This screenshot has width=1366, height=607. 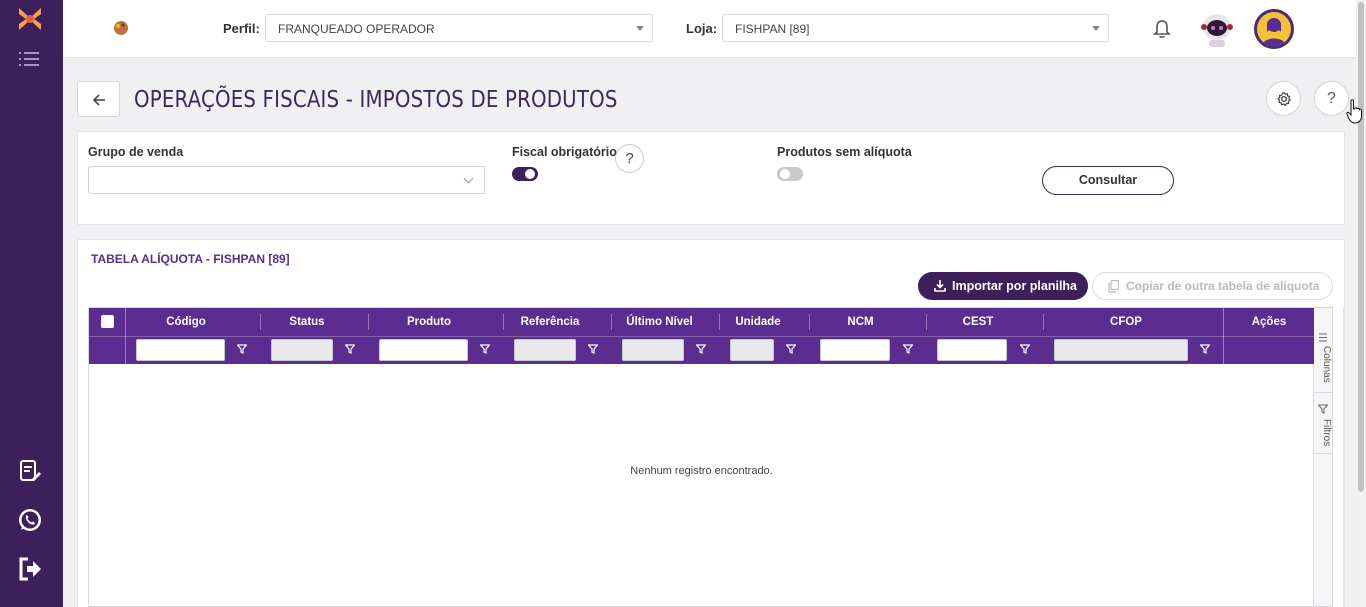 I want to click on hand-cursor-icon, so click(x=1354, y=111).